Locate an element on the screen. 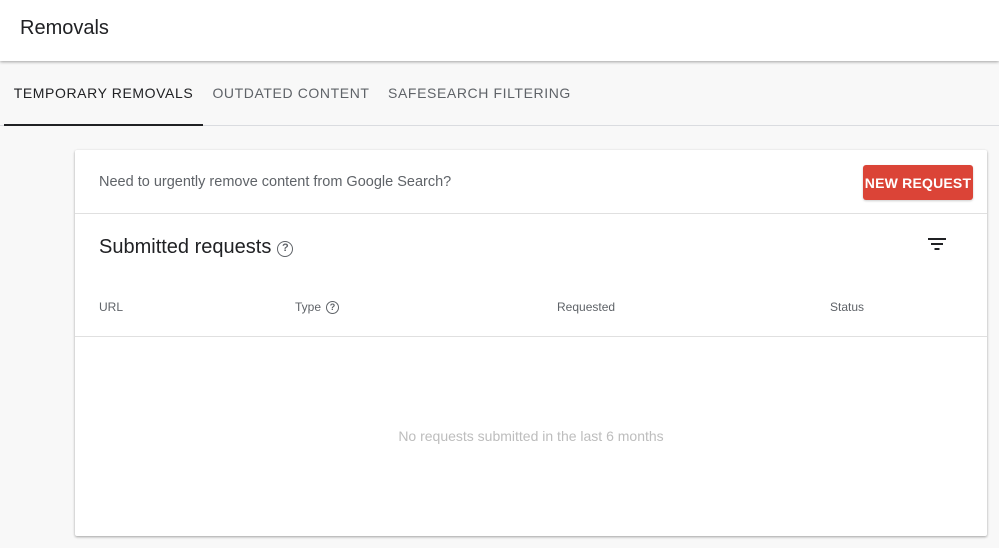 The width and height of the screenshot is (999, 548). tab-outdated-content: OUTDATED CONTENT is located at coordinates (291, 93).